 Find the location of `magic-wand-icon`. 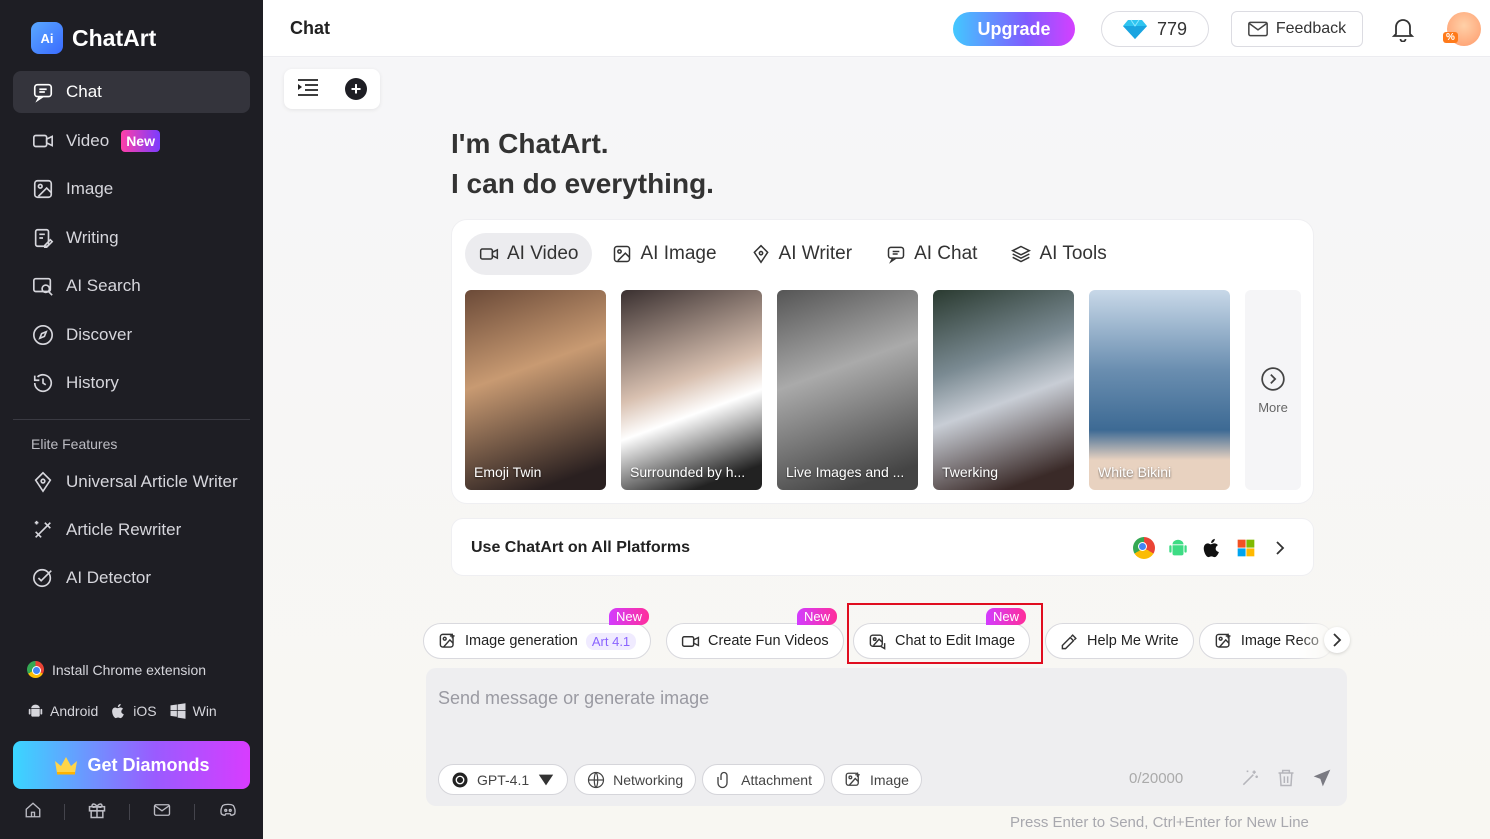

magic-wand-icon is located at coordinates (1250, 780).